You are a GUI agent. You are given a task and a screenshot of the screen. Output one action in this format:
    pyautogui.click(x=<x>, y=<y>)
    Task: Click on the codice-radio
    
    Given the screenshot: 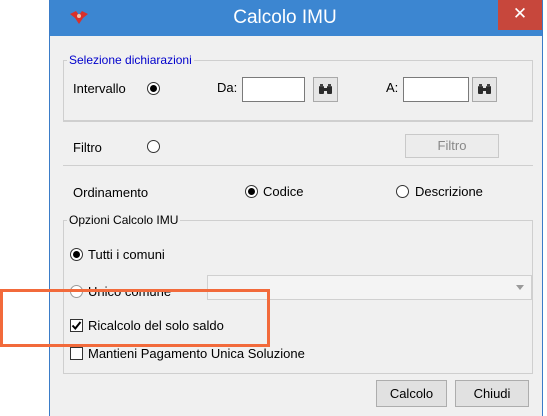 What is the action you would take?
    pyautogui.click(x=251, y=191)
    